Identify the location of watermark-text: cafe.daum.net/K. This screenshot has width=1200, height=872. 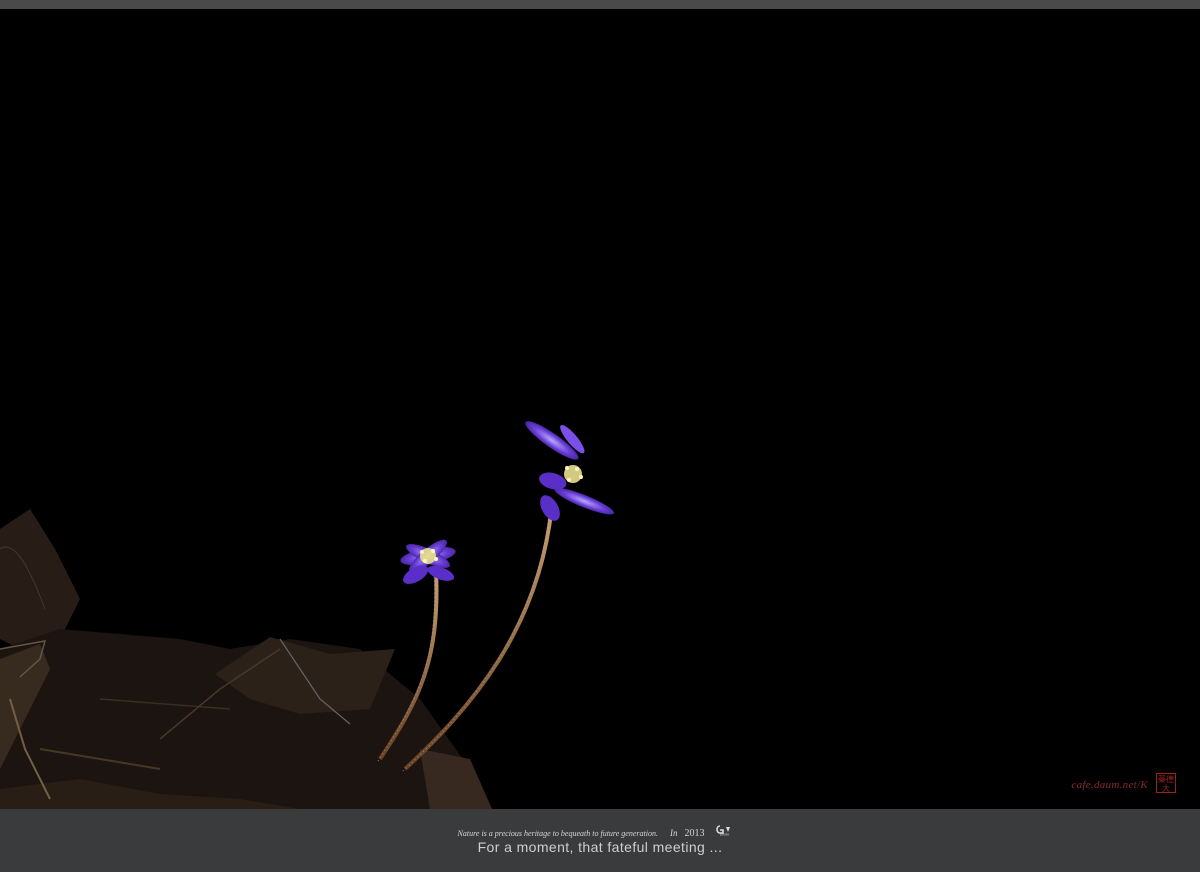
(1109, 785).